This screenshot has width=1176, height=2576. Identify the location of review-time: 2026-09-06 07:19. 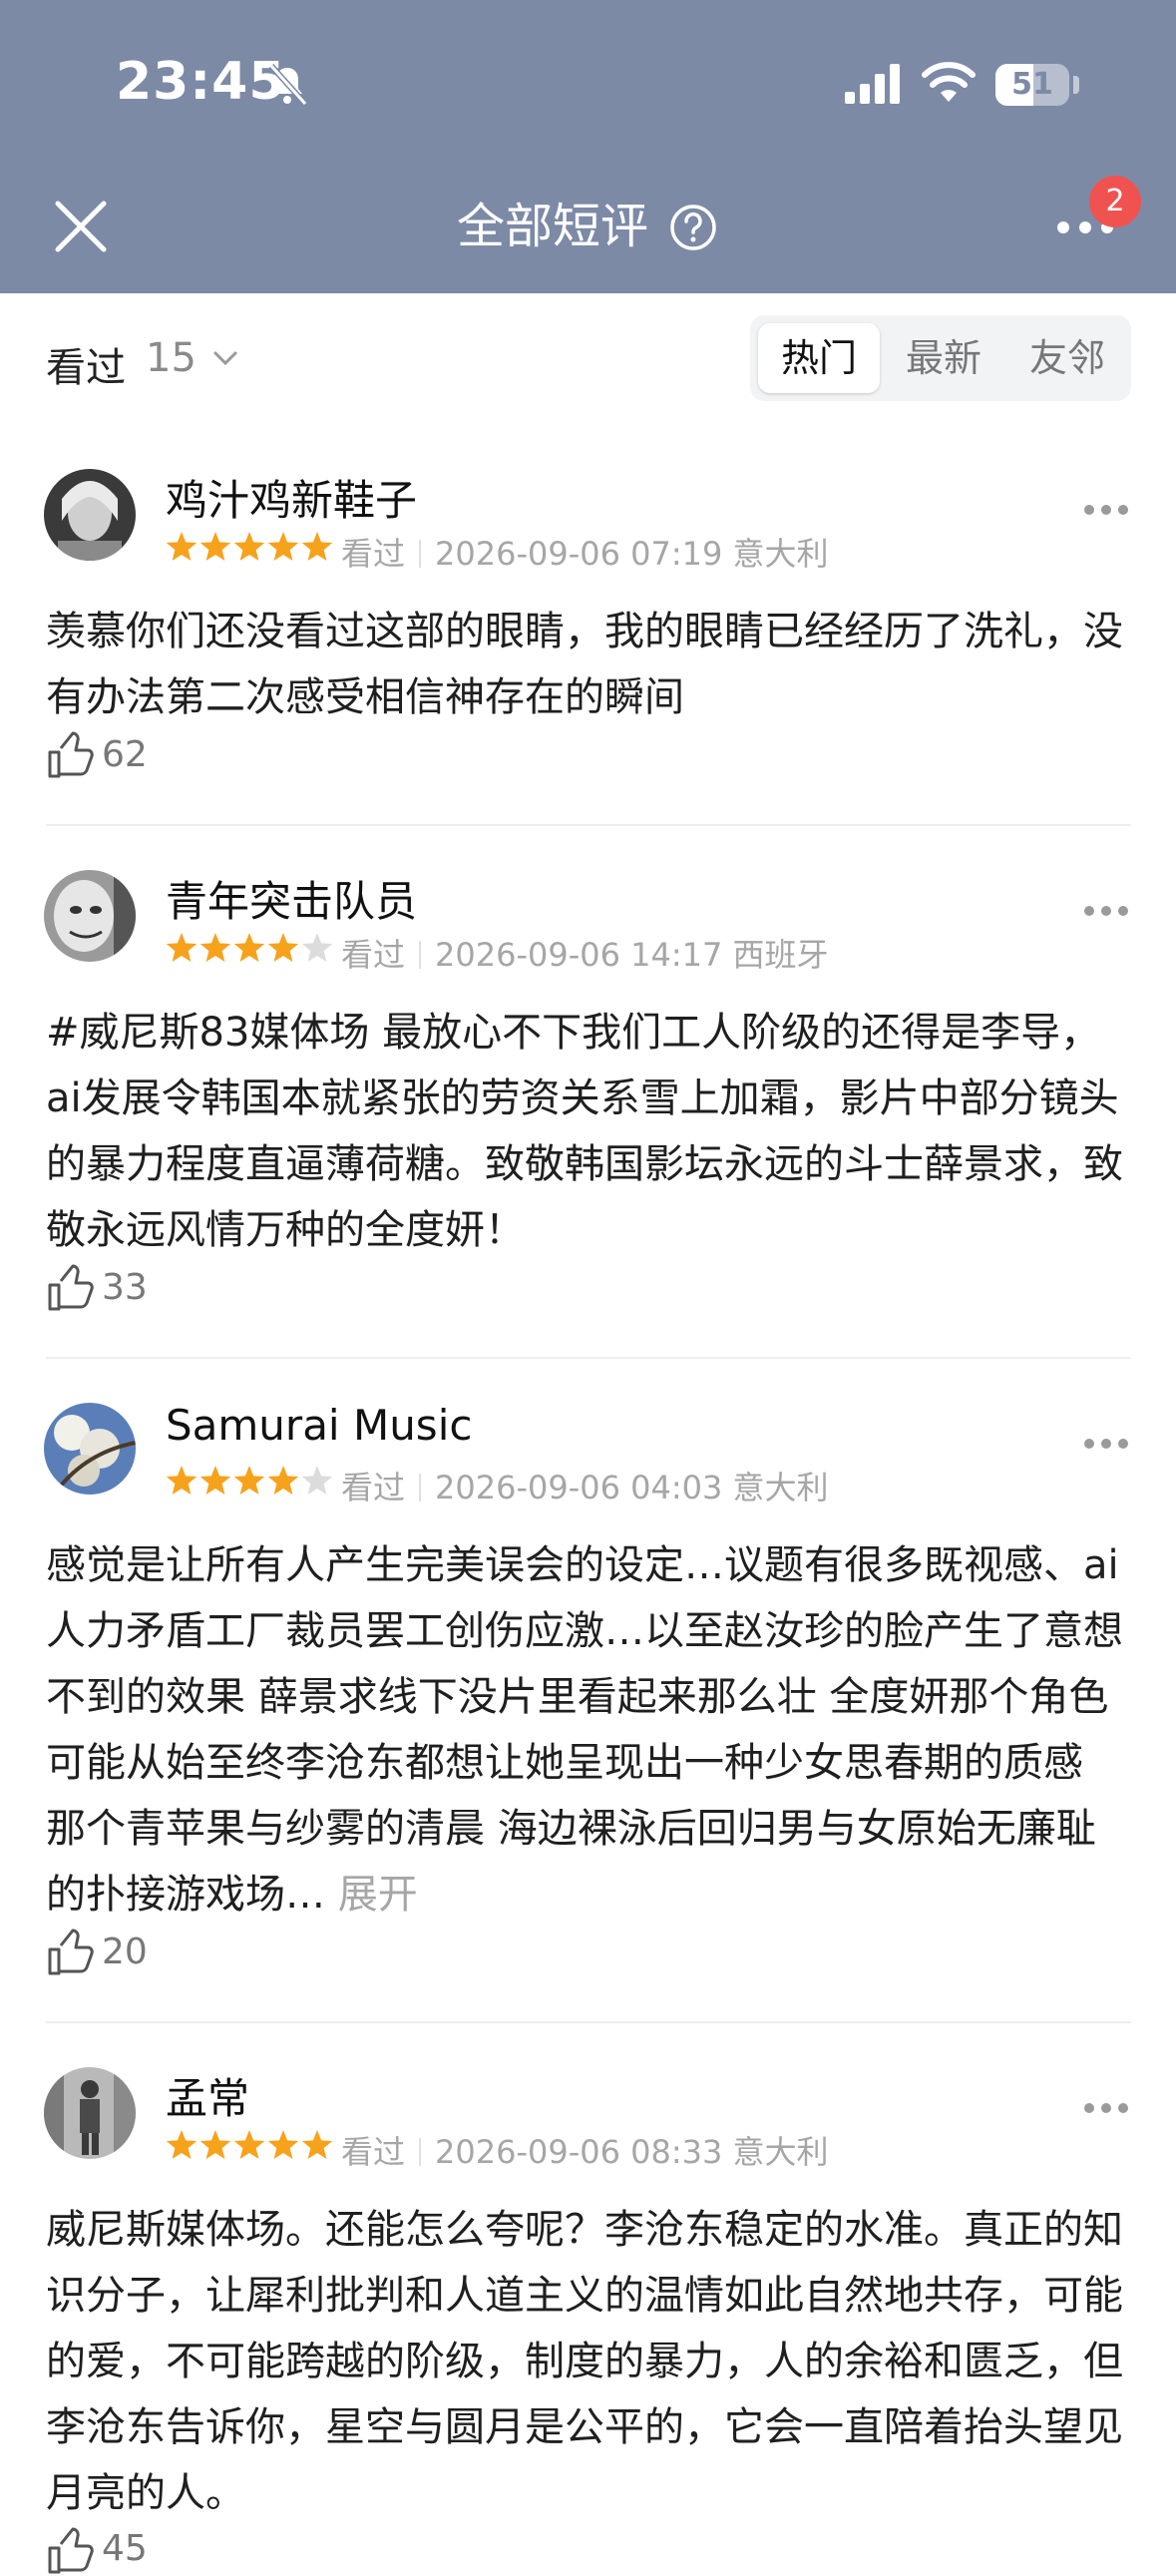
(579, 554).